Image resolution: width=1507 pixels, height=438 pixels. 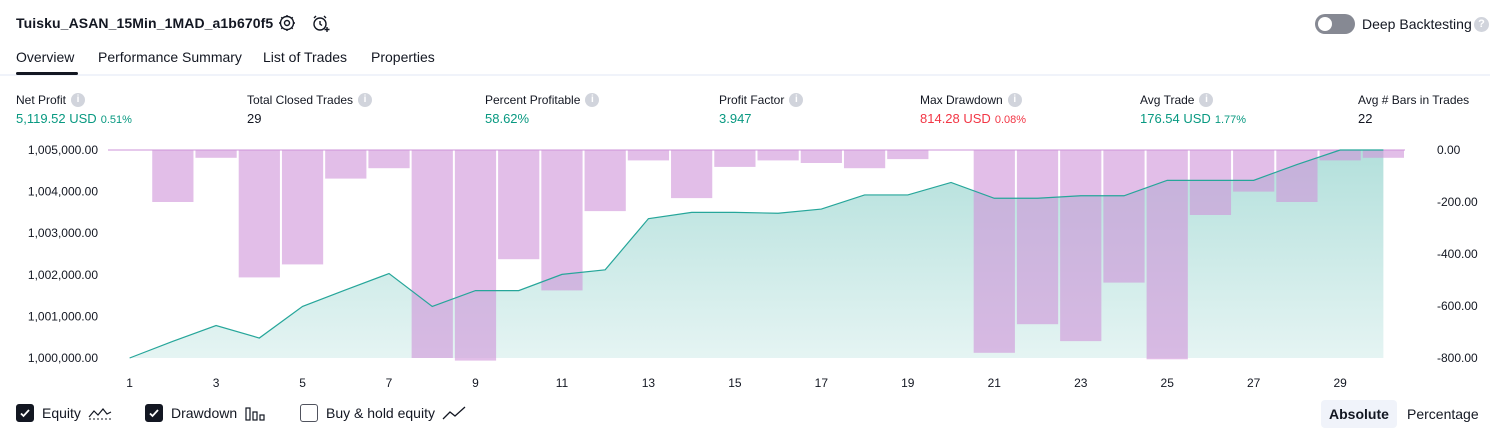 I want to click on metric-label: Percent Profitable, so click(x=533, y=100).